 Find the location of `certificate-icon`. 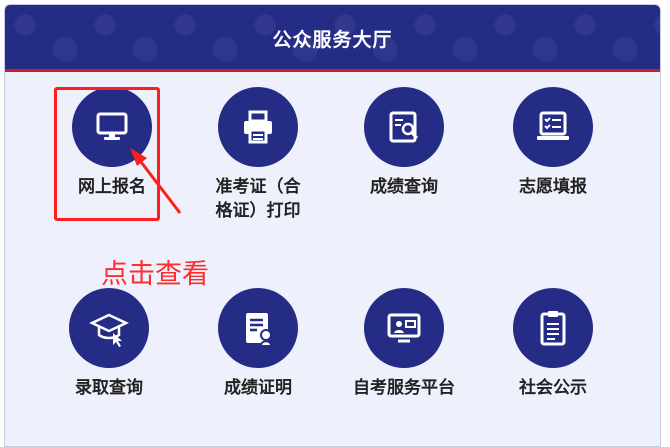

certificate-icon is located at coordinates (259, 329).